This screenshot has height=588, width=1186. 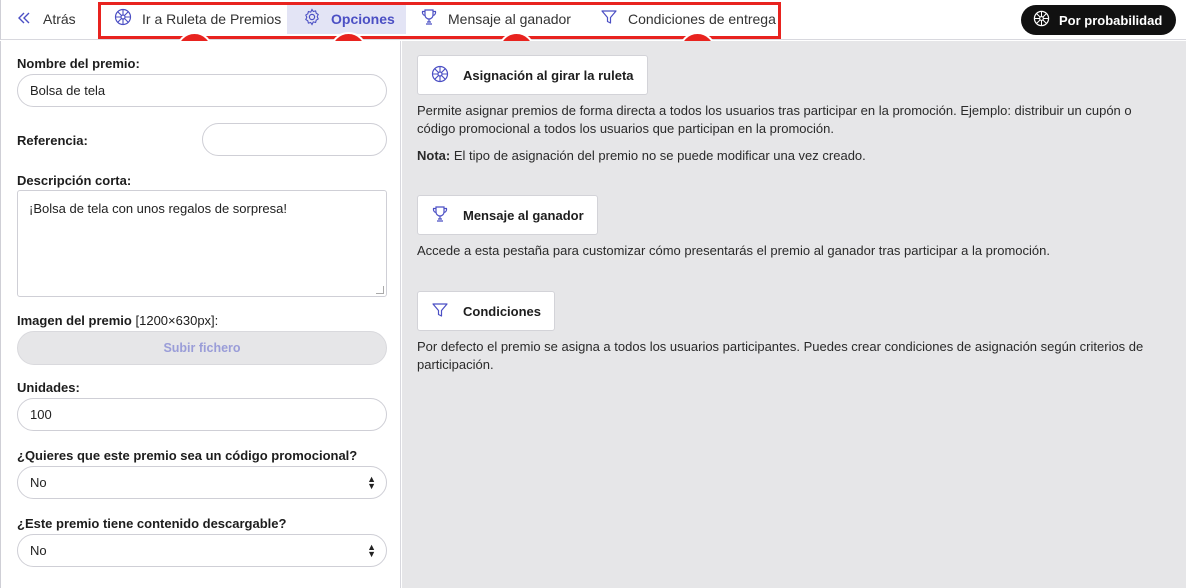 I want to click on winner-message-label: Mensaje al ganador, so click(x=523, y=215).